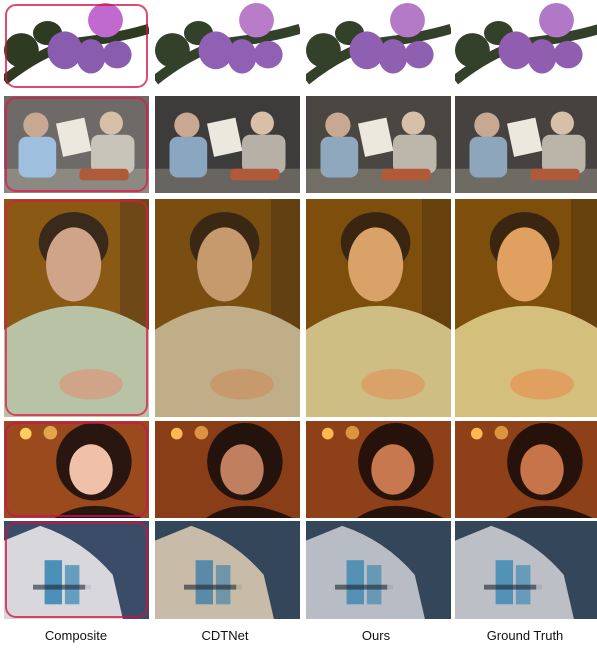 The width and height of the screenshot is (597, 648). Describe the element at coordinates (376, 635) in the screenshot. I see `column-label-ours: Ours` at that location.